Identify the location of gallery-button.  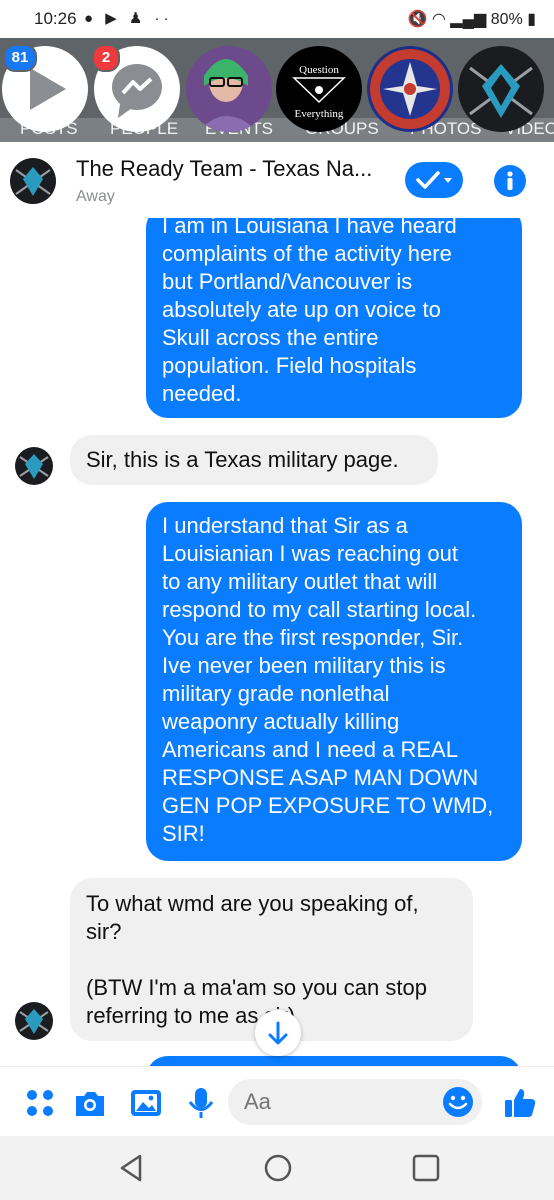
(146, 1103).